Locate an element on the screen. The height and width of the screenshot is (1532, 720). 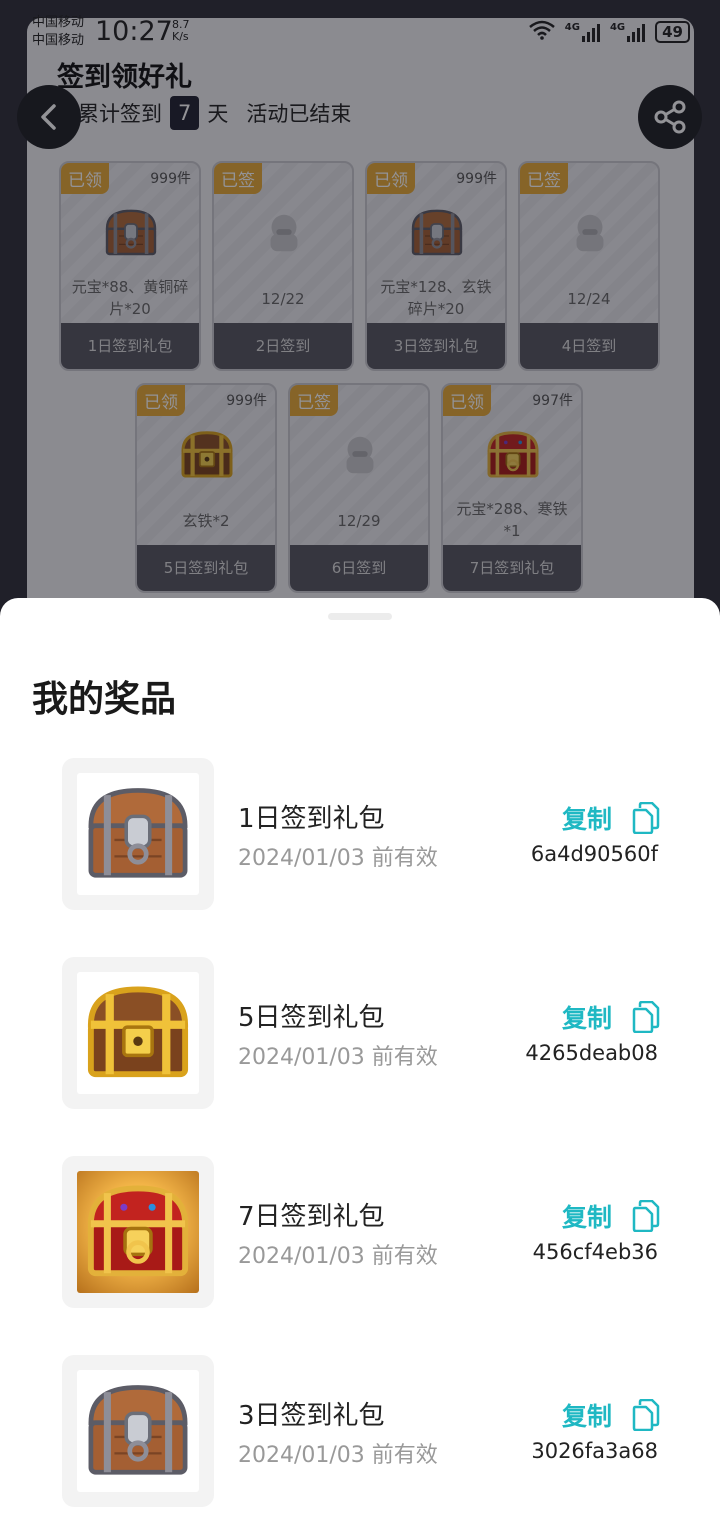
redeem-code: 456cf4eb36 is located at coordinates (595, 1252).